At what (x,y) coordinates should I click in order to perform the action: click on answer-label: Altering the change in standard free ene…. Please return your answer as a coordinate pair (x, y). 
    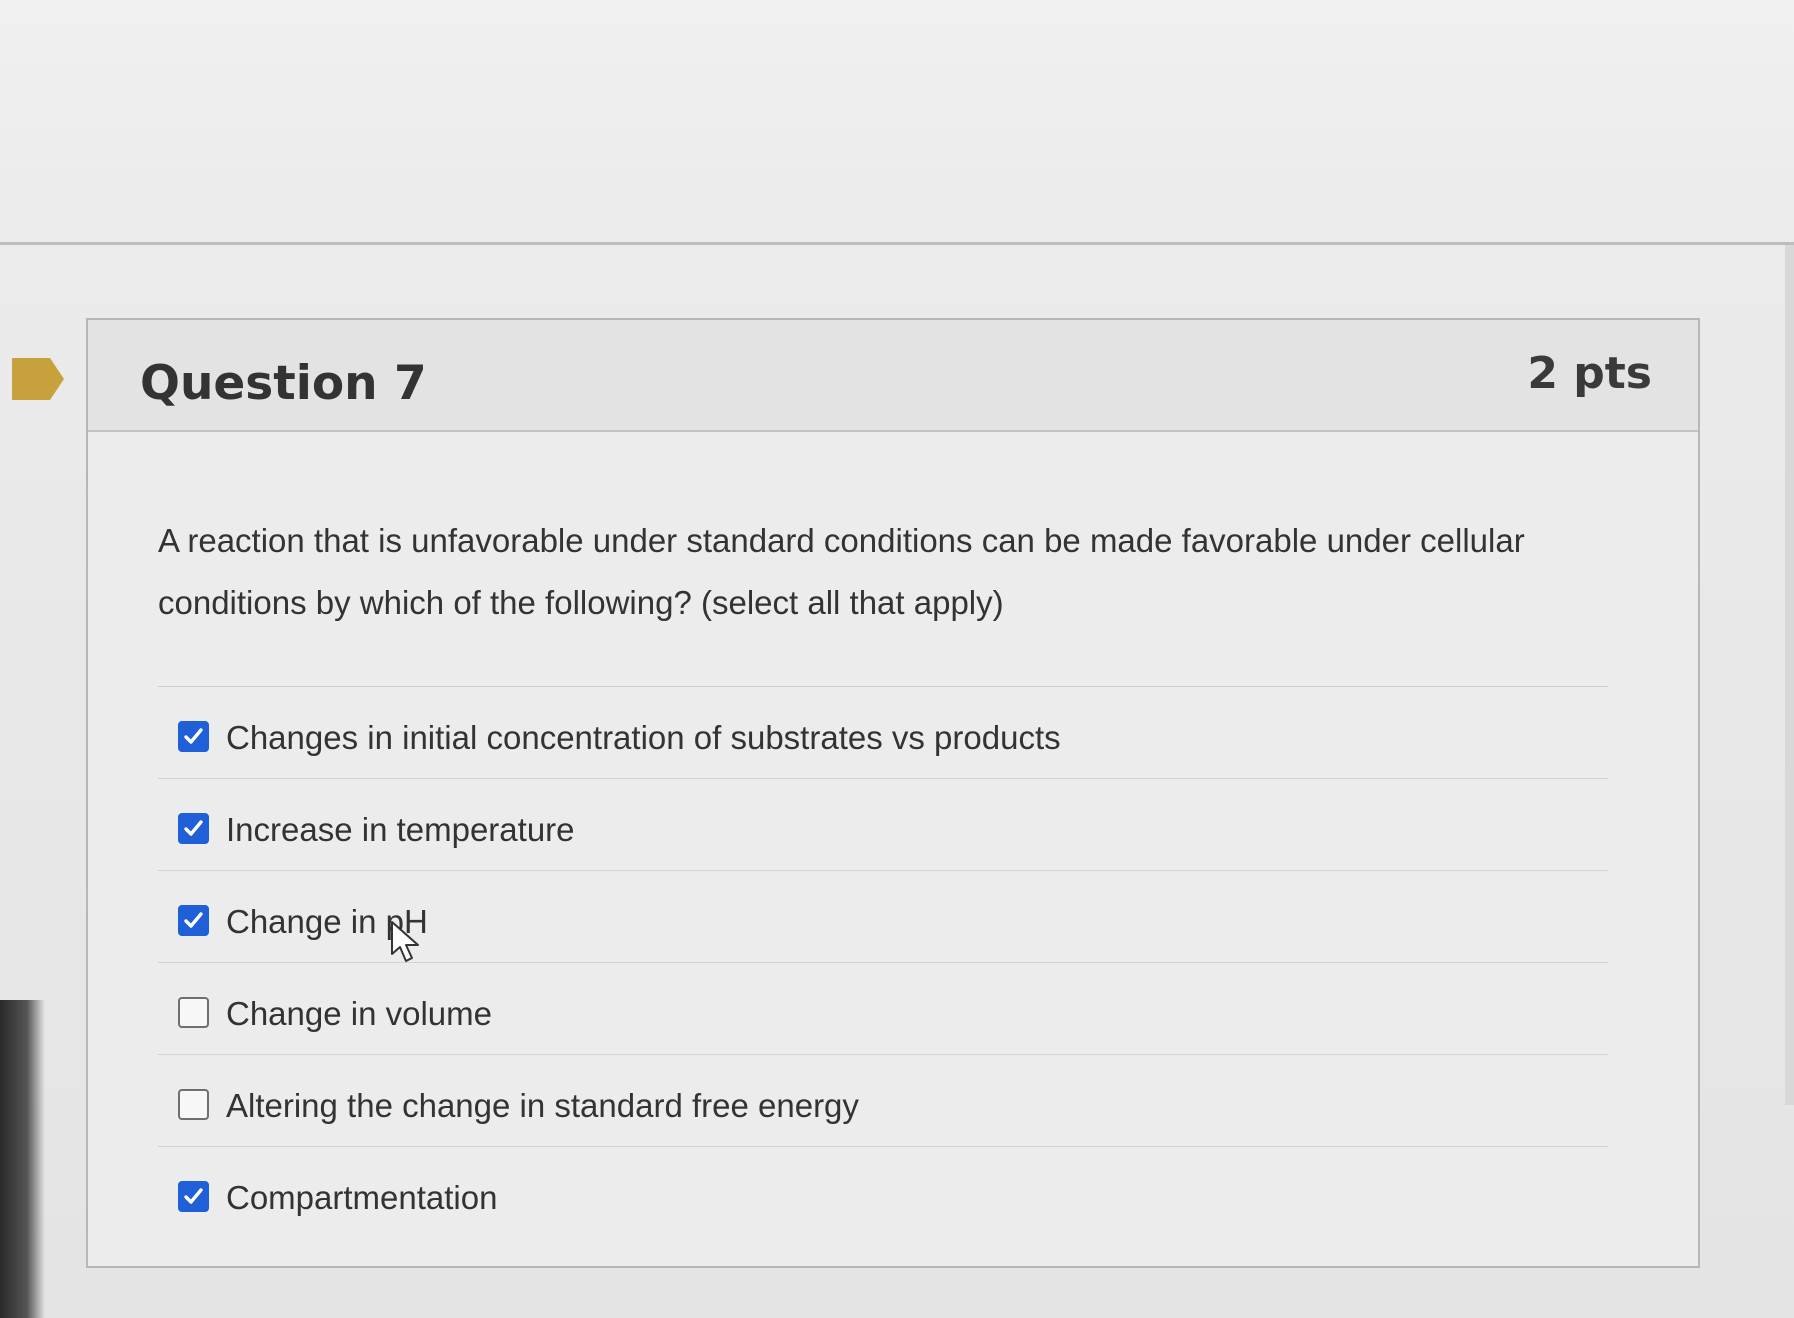
    Looking at the image, I should click on (542, 1106).